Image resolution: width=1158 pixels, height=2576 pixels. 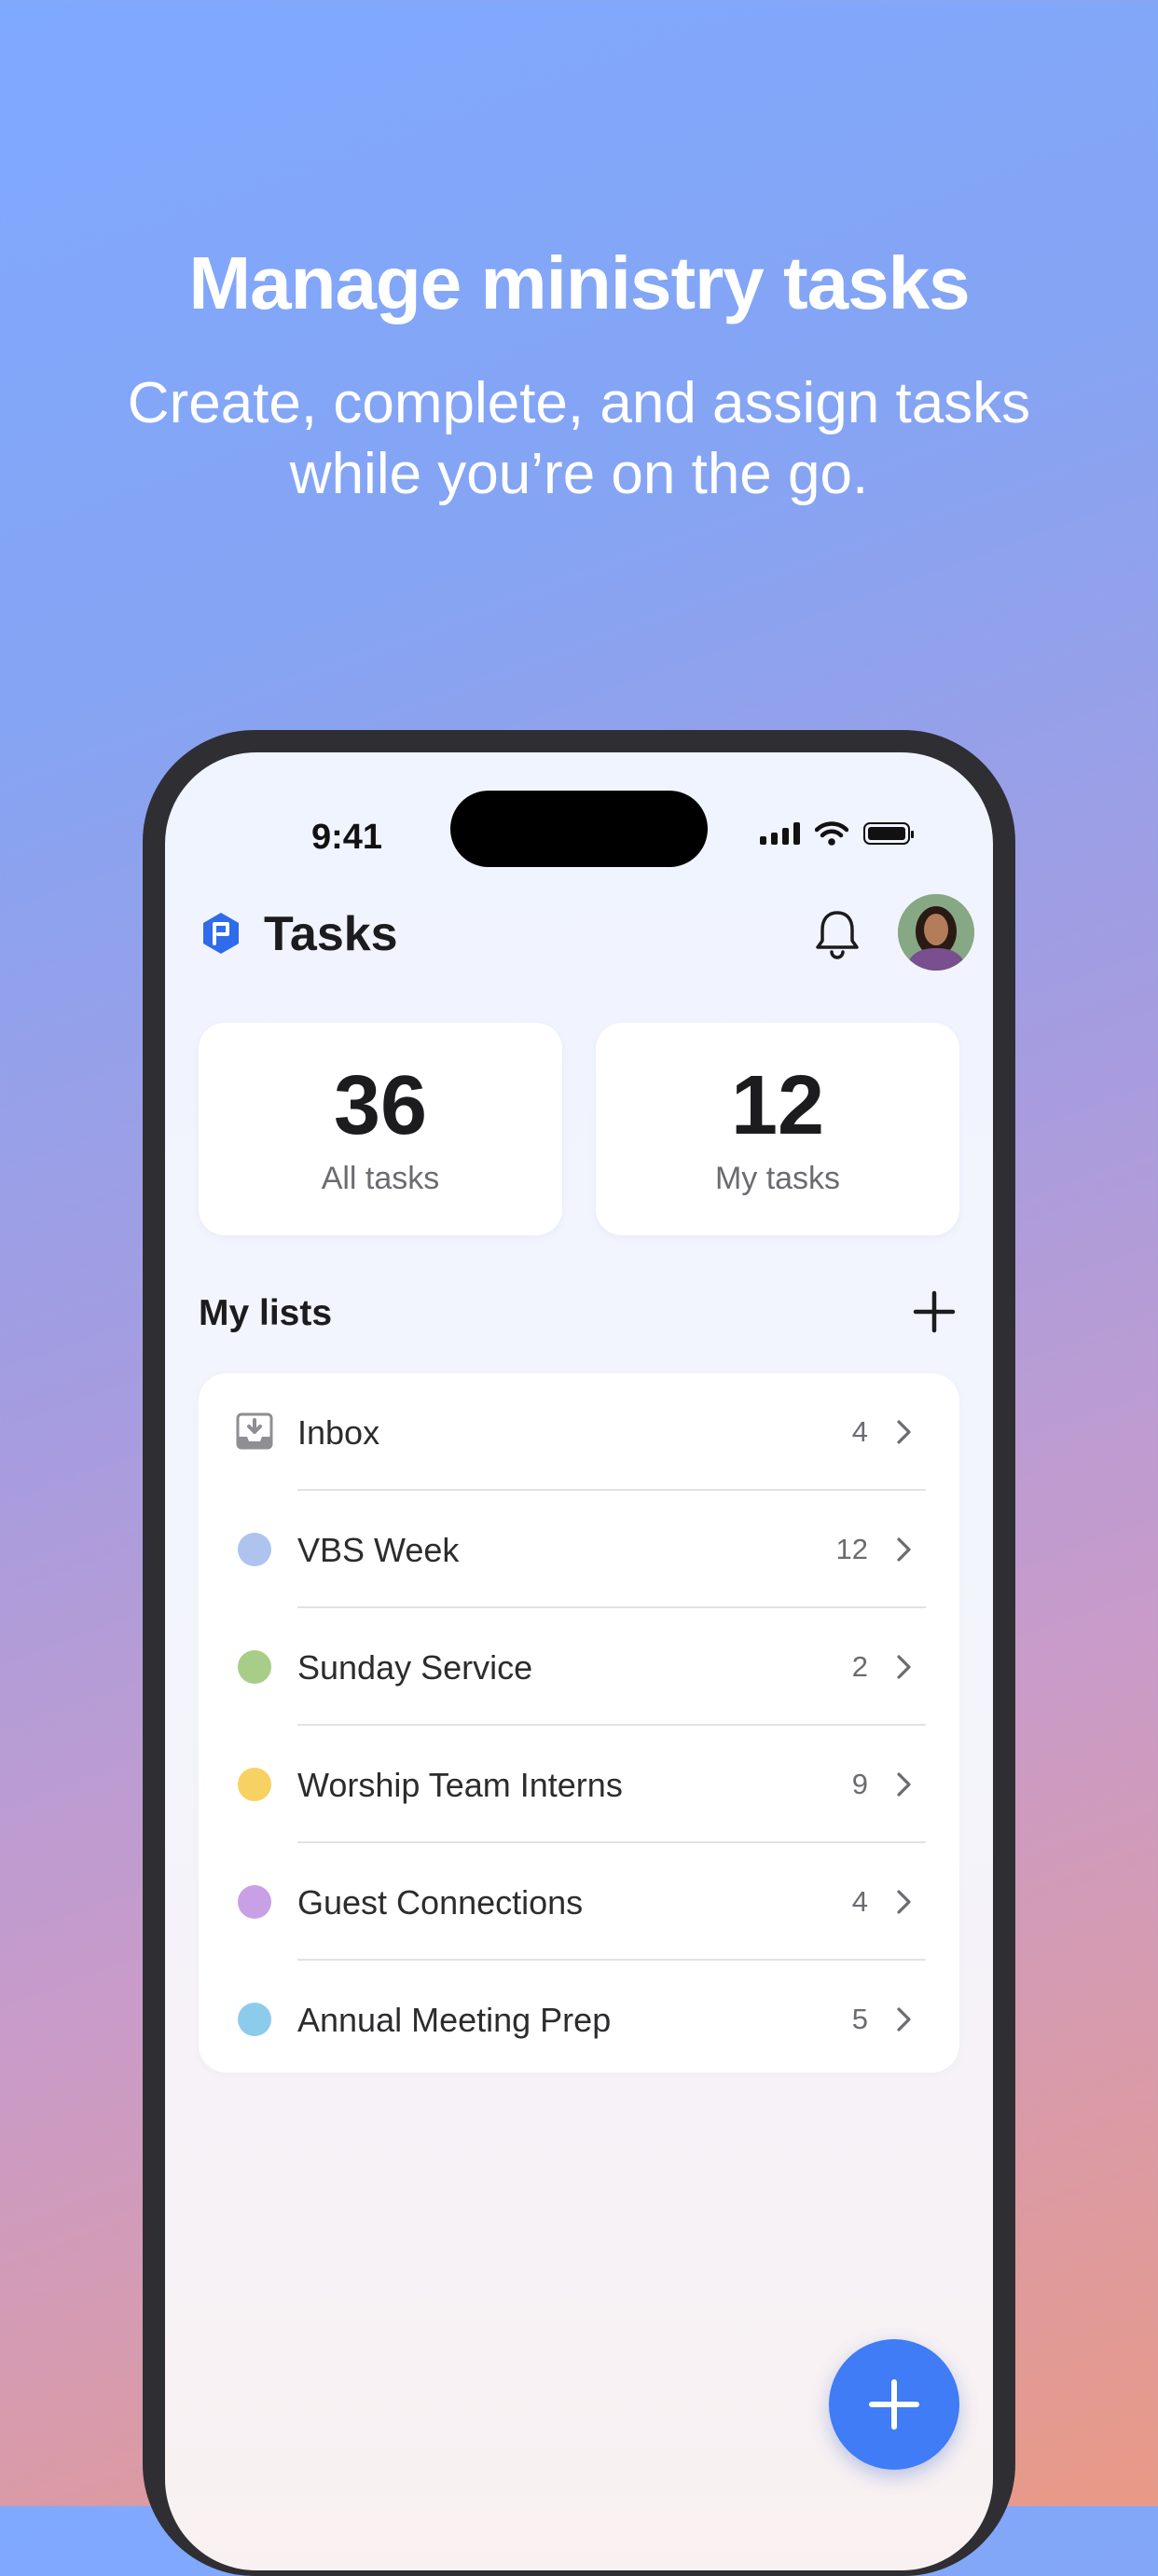 I want to click on dynamic-island, so click(x=579, y=829).